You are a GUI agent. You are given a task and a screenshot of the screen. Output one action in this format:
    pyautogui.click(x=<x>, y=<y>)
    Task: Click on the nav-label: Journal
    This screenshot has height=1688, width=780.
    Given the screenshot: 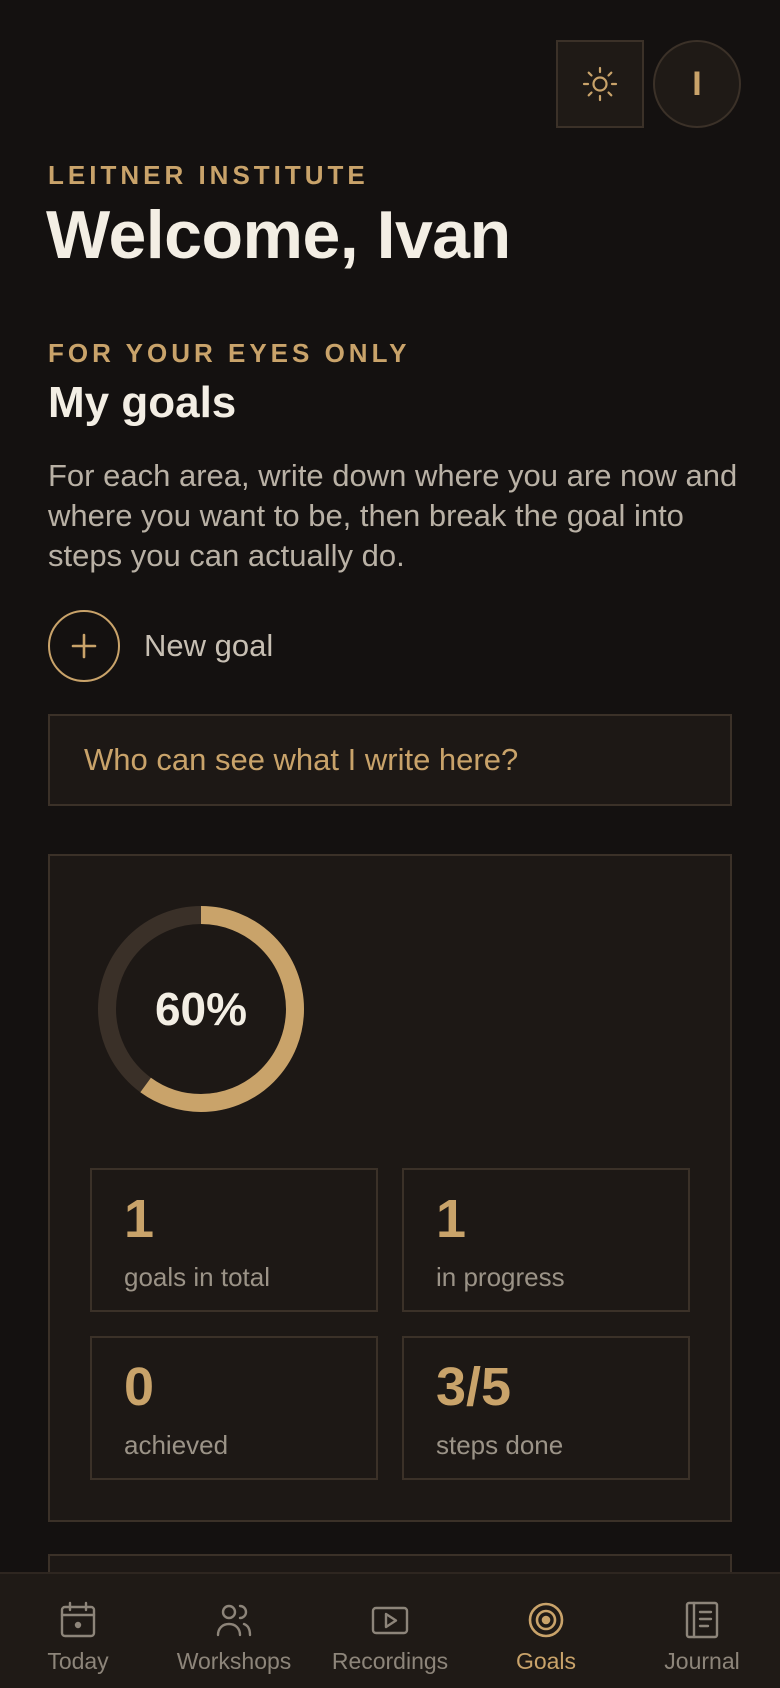 What is the action you would take?
    pyautogui.click(x=702, y=1661)
    